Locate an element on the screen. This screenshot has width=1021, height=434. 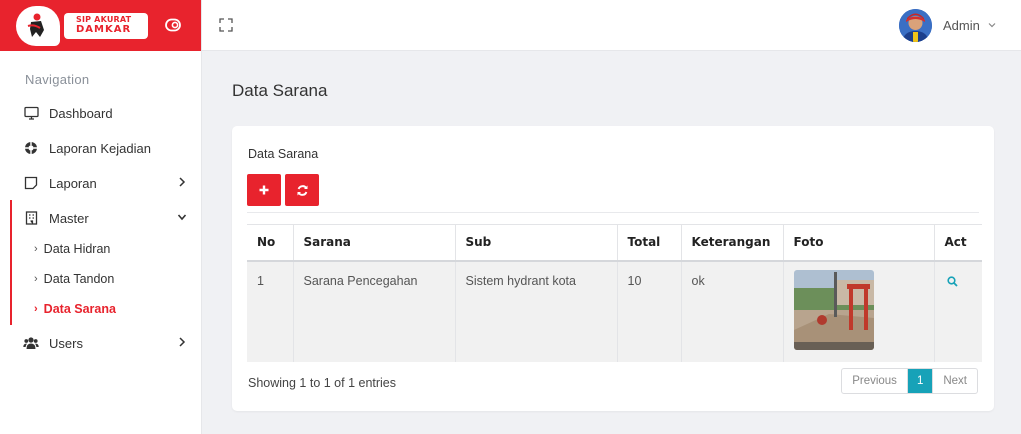
sidebar-subitem-data-tandon: › Data Tandon is located at coordinates (101, 279).